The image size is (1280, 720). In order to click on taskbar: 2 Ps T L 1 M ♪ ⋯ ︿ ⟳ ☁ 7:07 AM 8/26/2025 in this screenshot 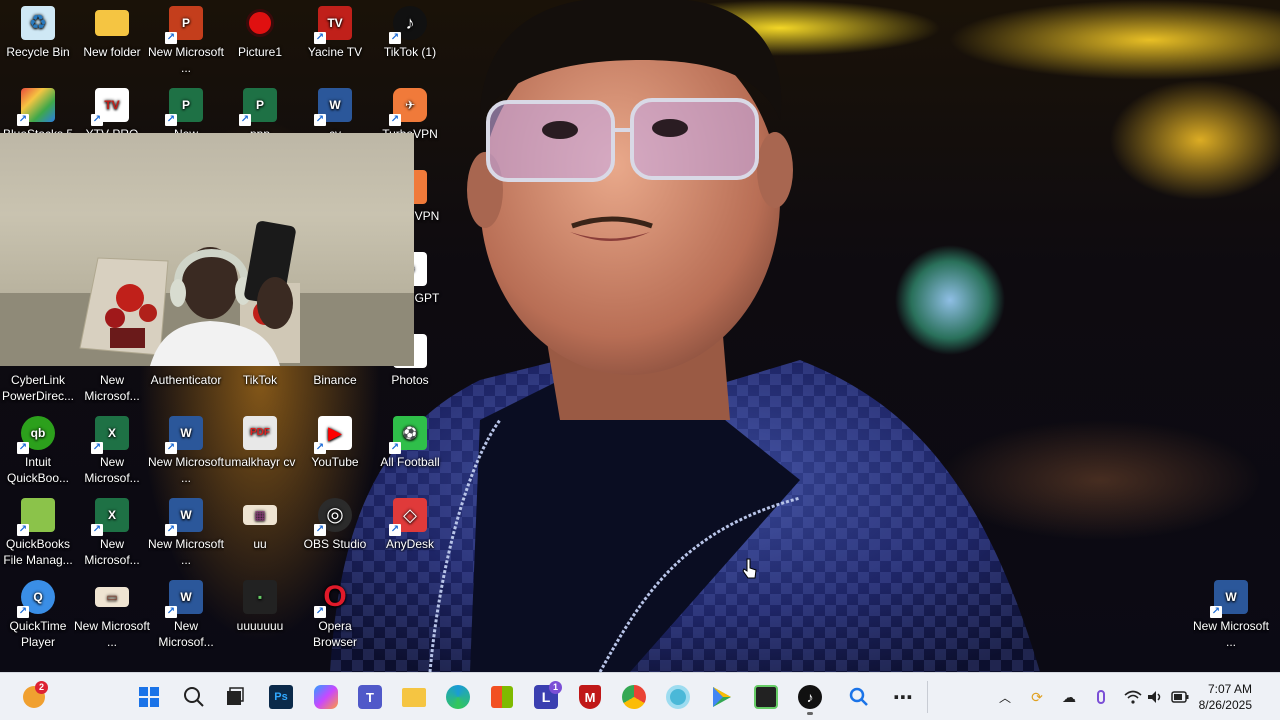, I will do `click(640, 696)`.